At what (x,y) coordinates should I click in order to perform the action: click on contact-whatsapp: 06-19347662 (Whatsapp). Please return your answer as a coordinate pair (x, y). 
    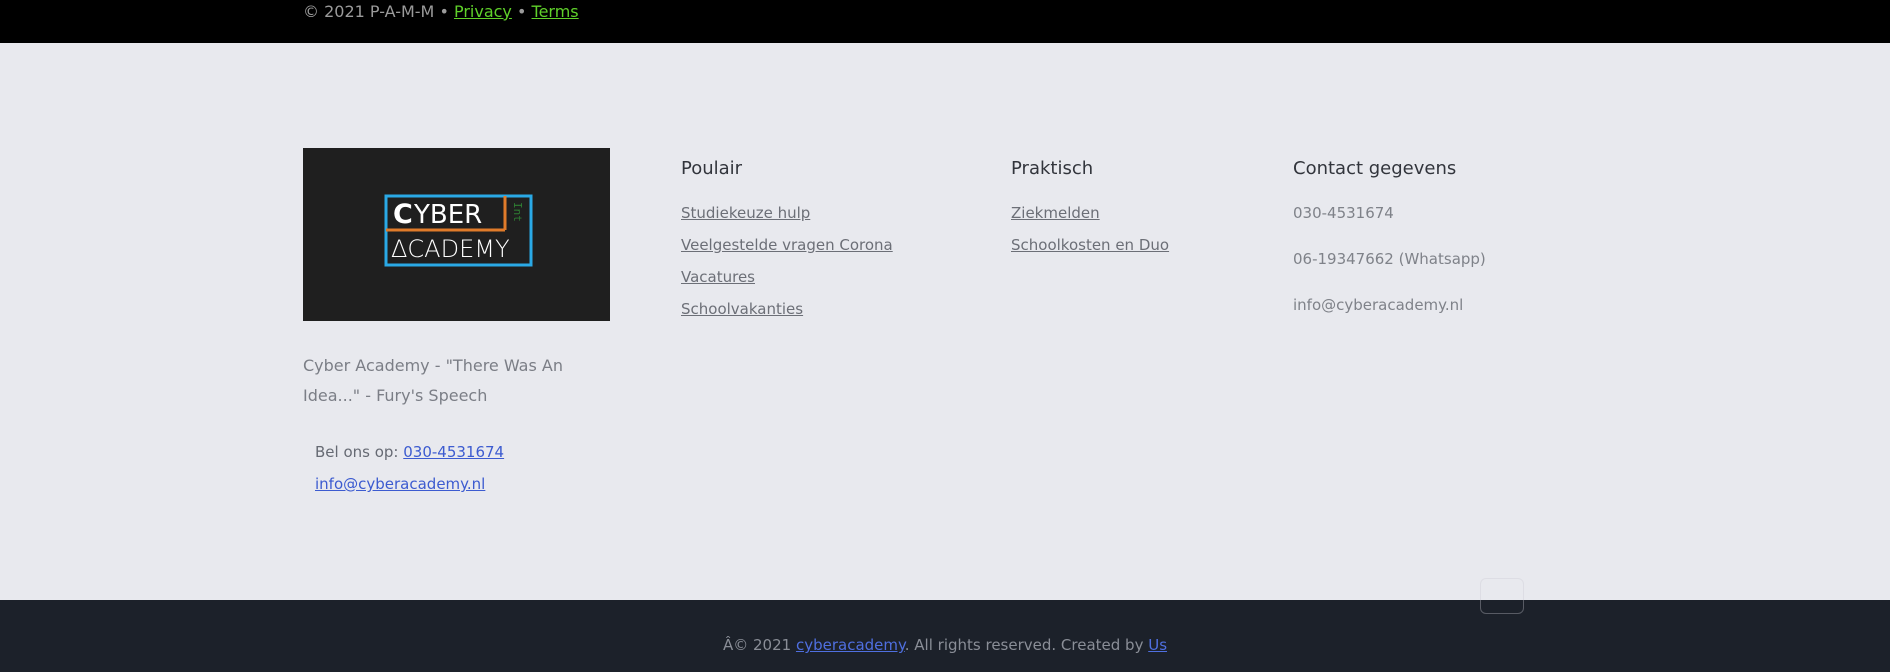
    Looking at the image, I should click on (1389, 259).